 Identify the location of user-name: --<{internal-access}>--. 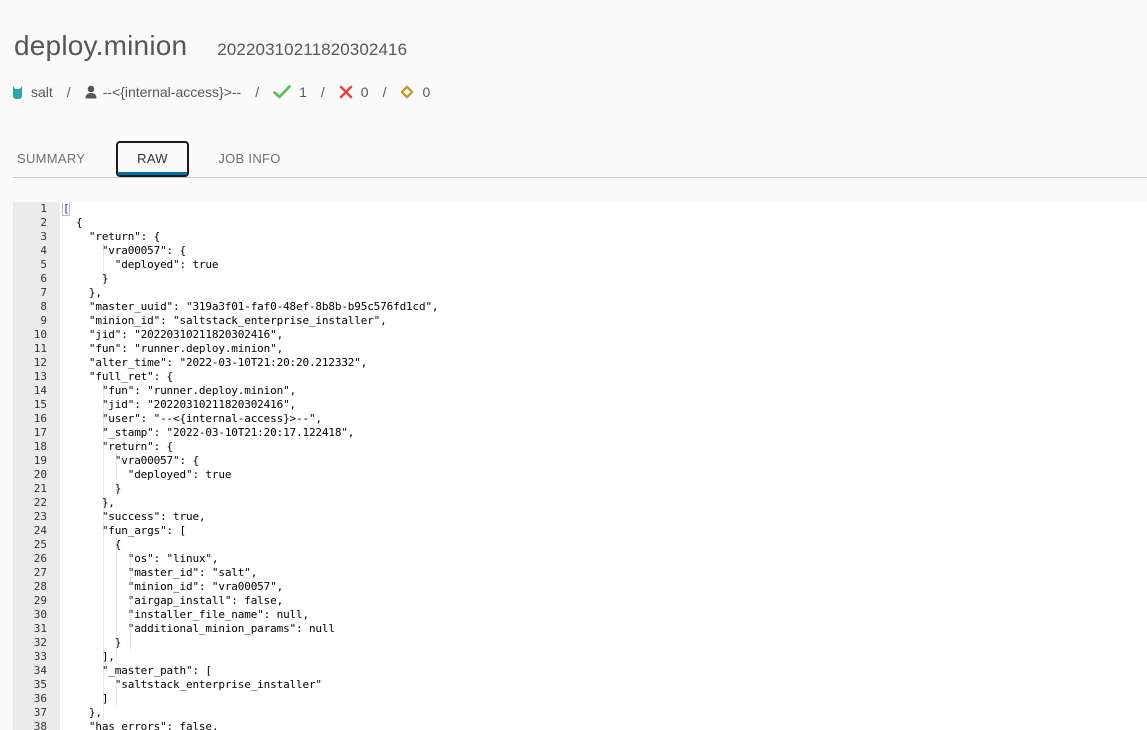
(172, 92).